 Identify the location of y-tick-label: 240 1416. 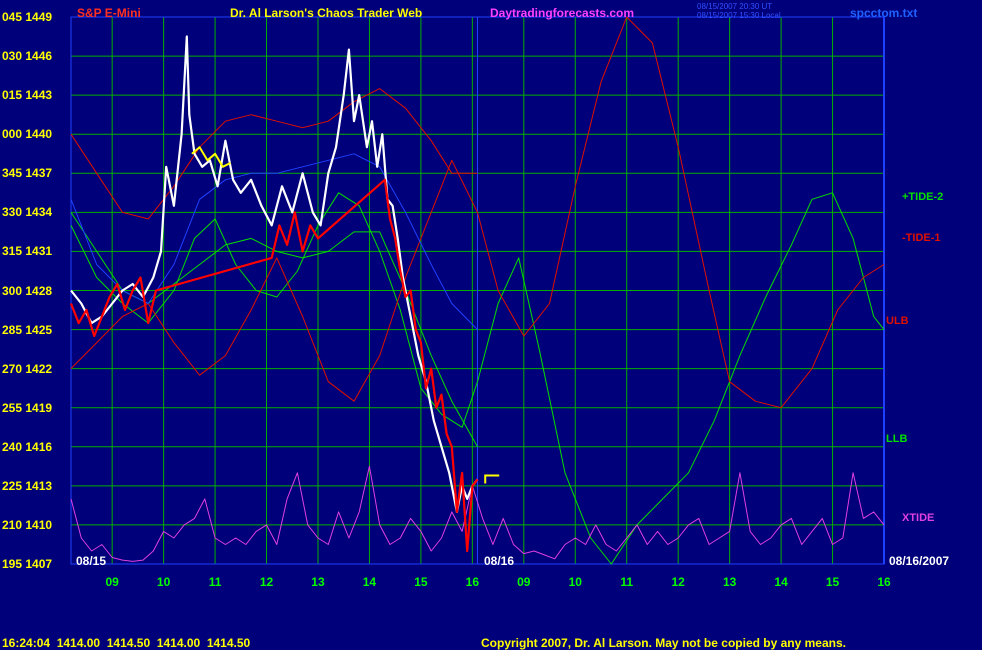
(27, 446).